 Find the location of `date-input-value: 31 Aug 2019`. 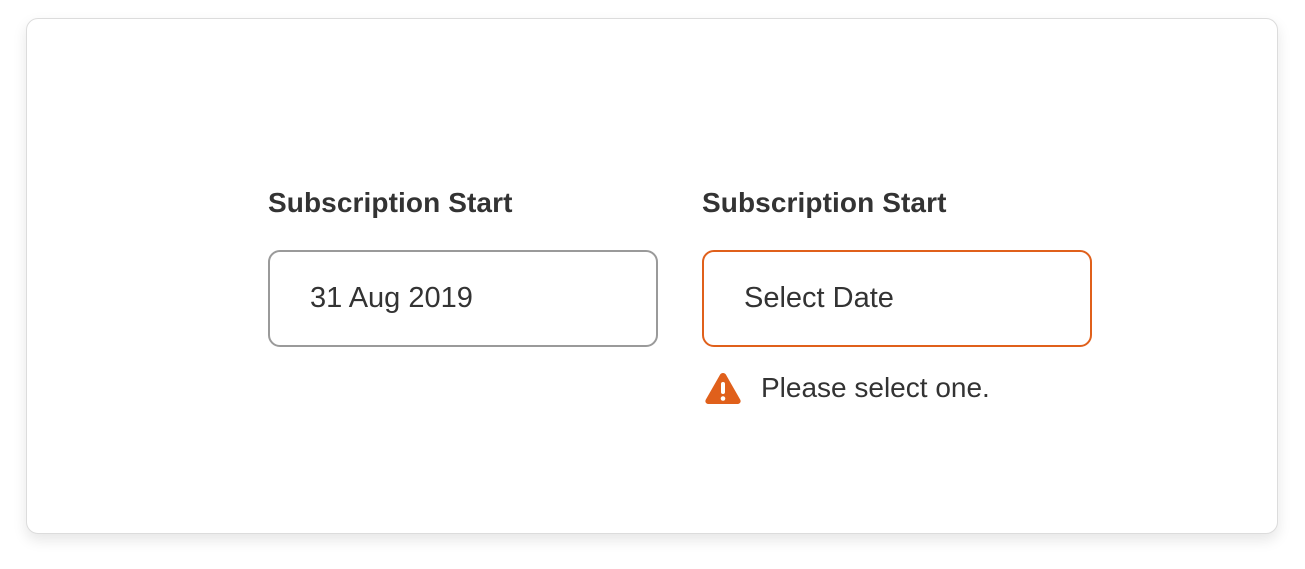

date-input-value: 31 Aug 2019 is located at coordinates (391, 298).